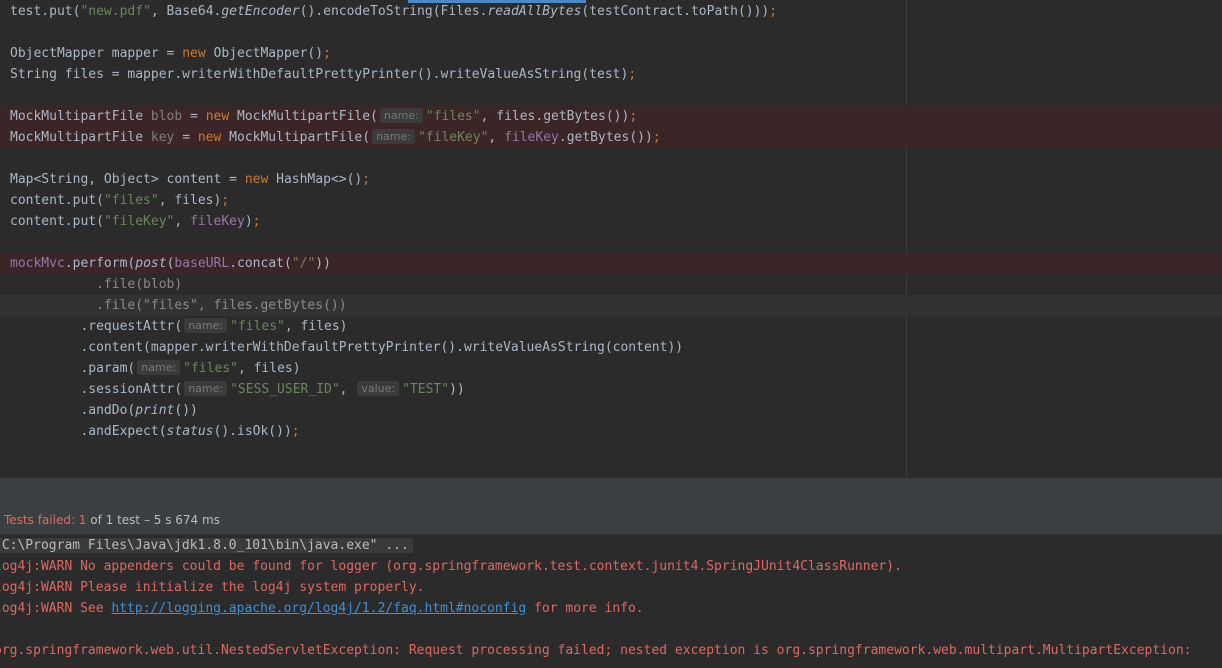 This screenshot has height=668, width=1222. What do you see at coordinates (534, 11) in the screenshot?
I see `code-token: readAllBytes` at bounding box center [534, 11].